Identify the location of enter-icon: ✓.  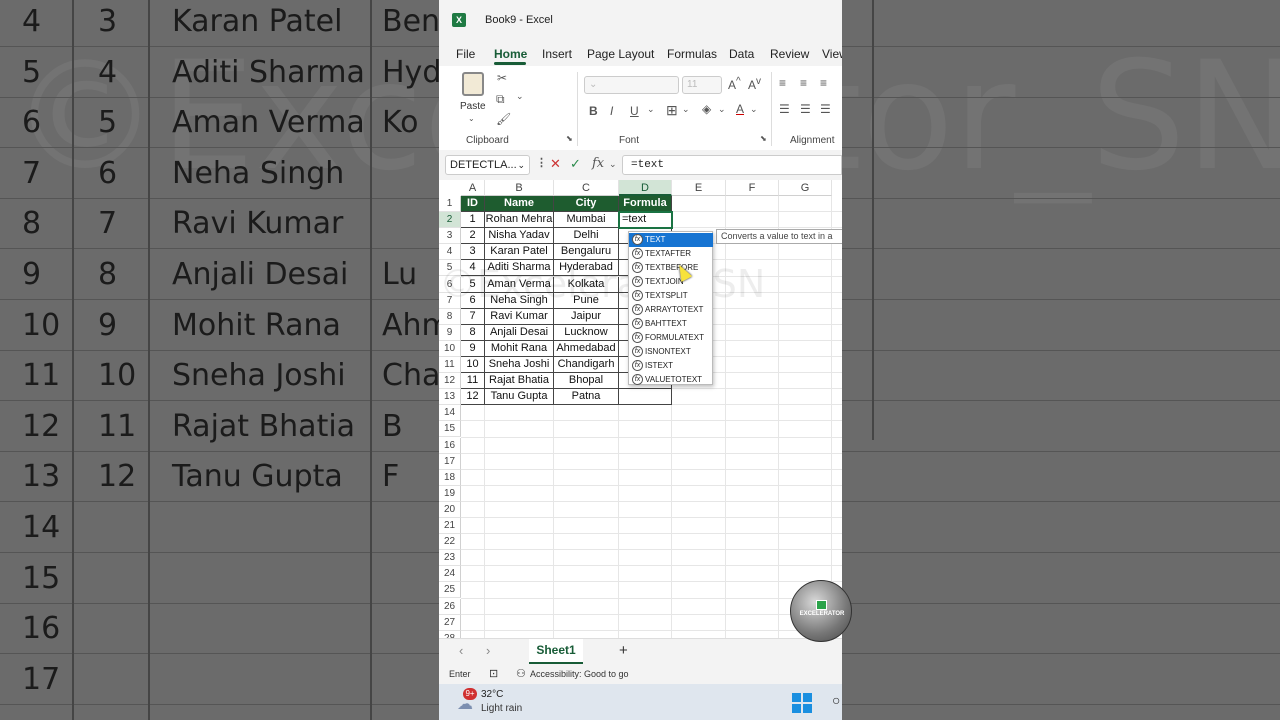
(575, 164).